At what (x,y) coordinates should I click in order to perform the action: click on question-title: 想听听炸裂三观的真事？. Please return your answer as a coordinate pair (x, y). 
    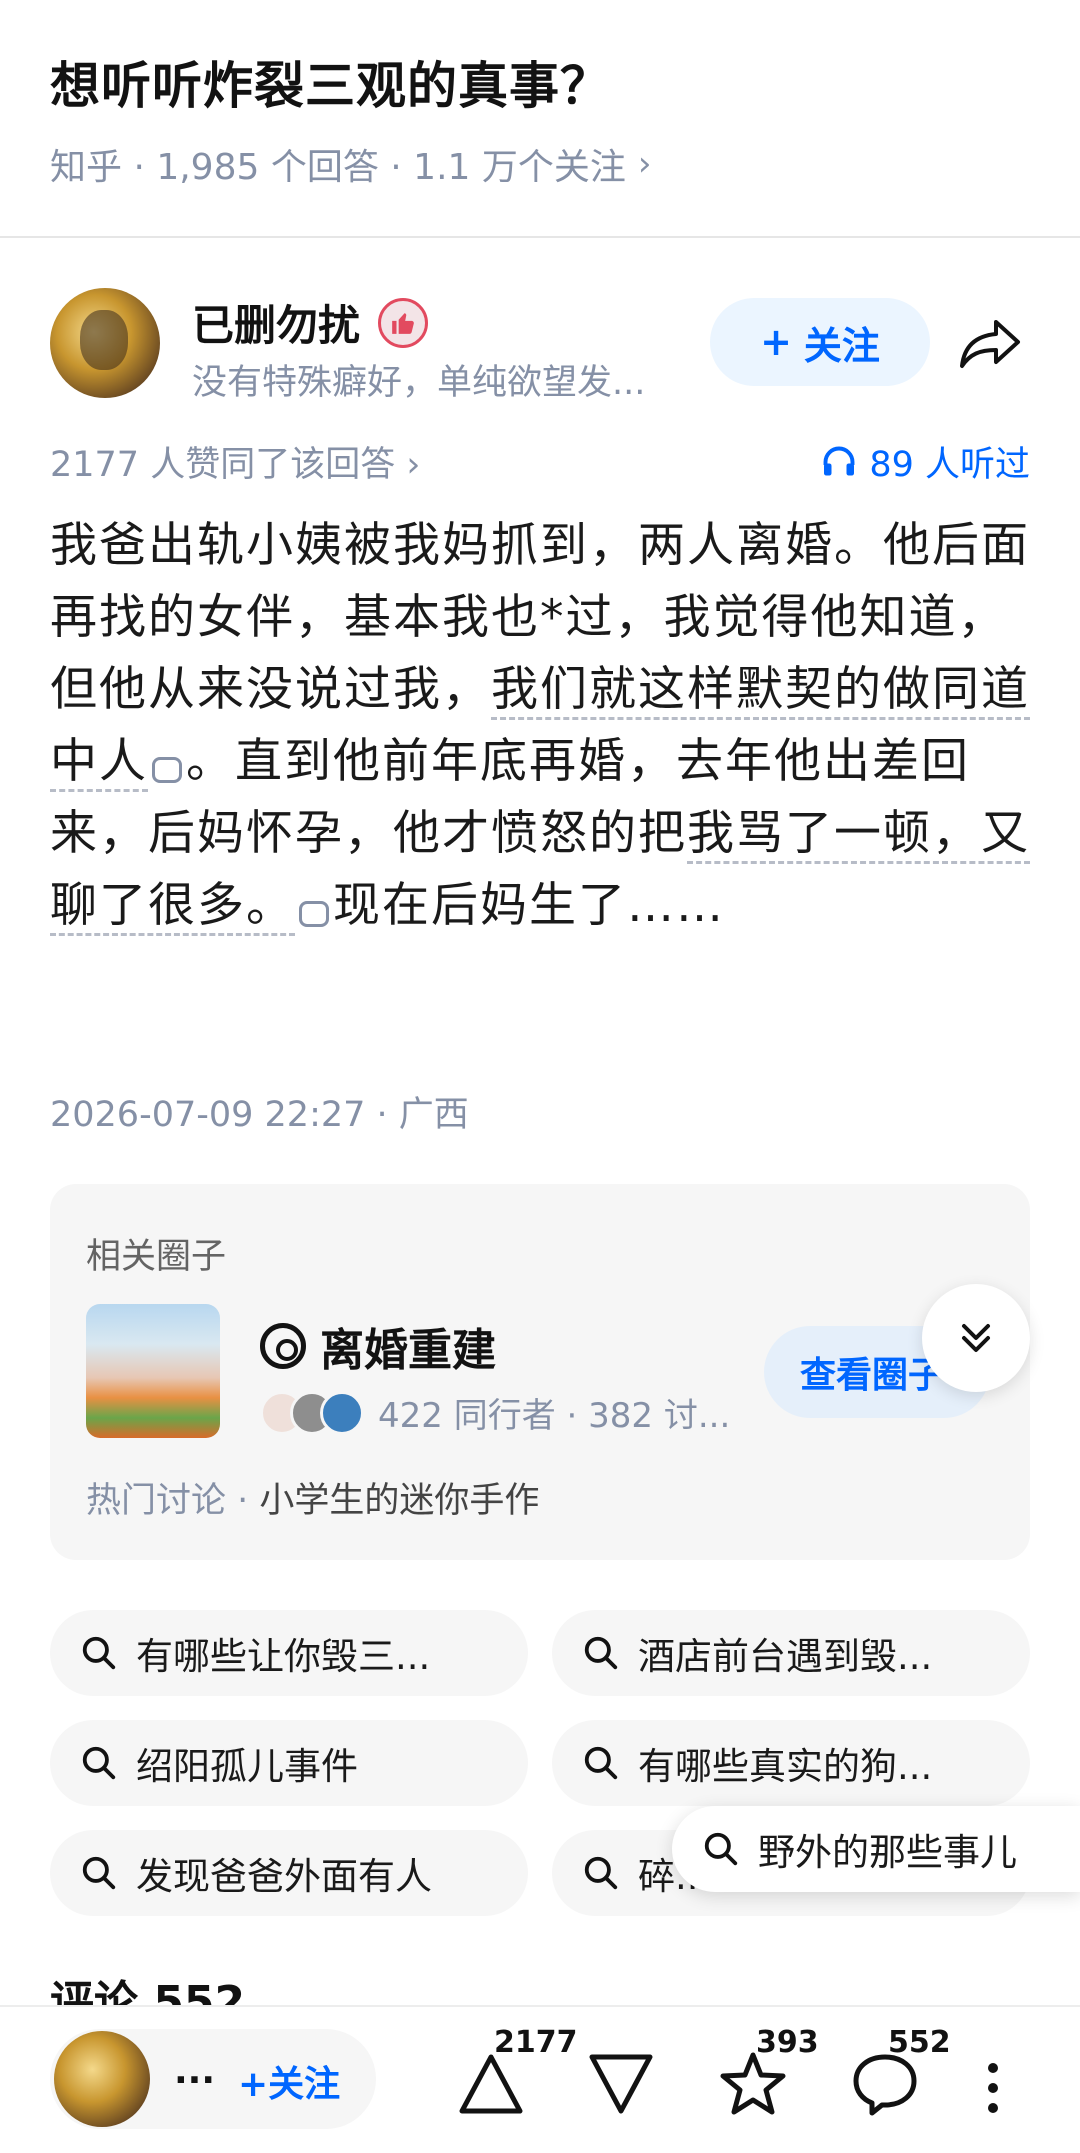
    Looking at the image, I should click on (330, 82).